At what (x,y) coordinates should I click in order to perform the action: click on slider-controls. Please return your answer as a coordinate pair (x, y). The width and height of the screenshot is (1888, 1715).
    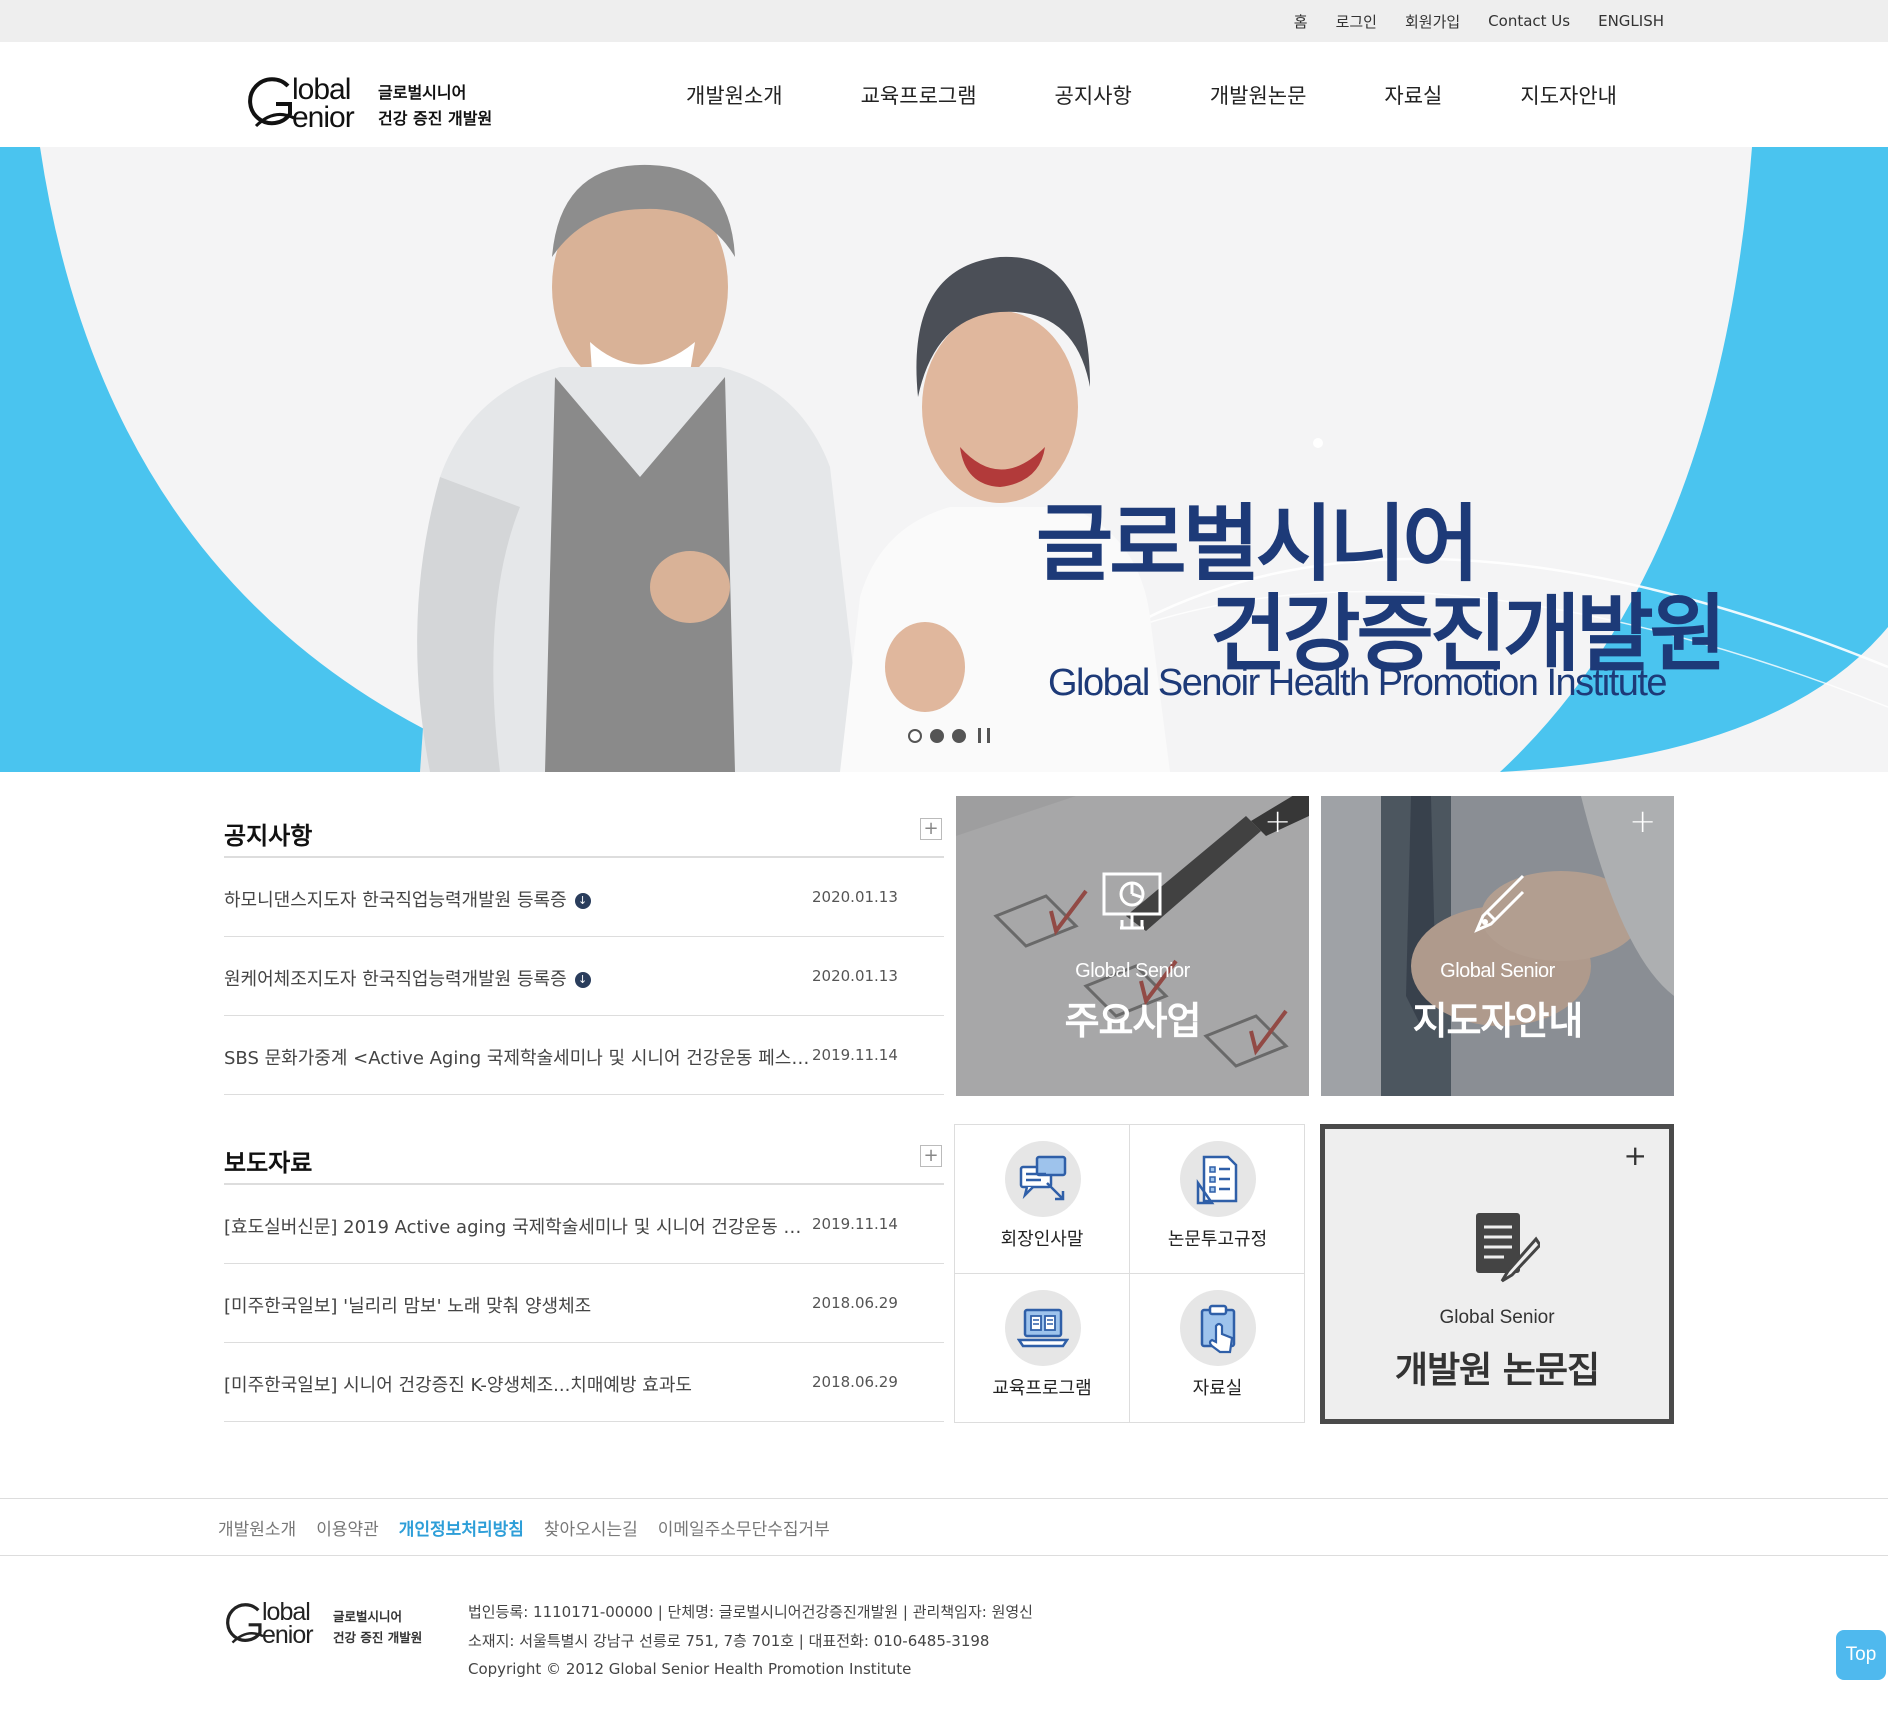
    Looking at the image, I should click on (949, 735).